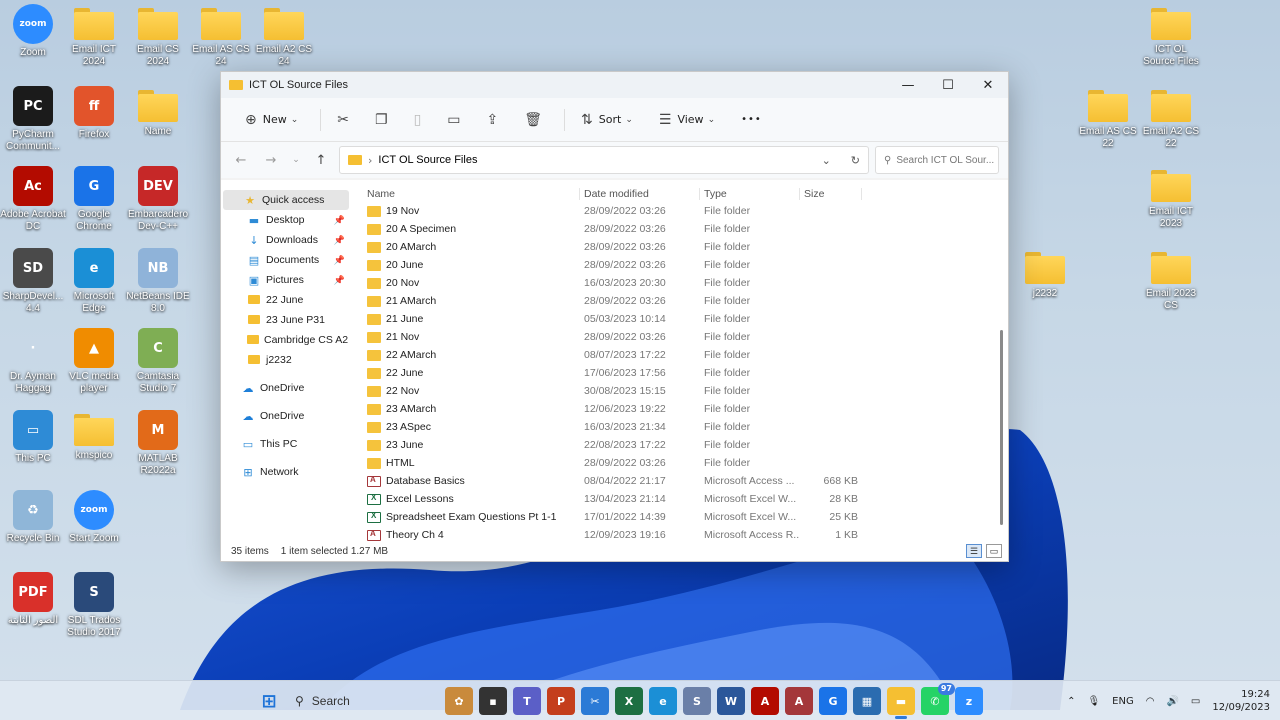  Describe the element at coordinates (969, 701) in the screenshot. I see `taskbar-app-zoom: z` at that location.